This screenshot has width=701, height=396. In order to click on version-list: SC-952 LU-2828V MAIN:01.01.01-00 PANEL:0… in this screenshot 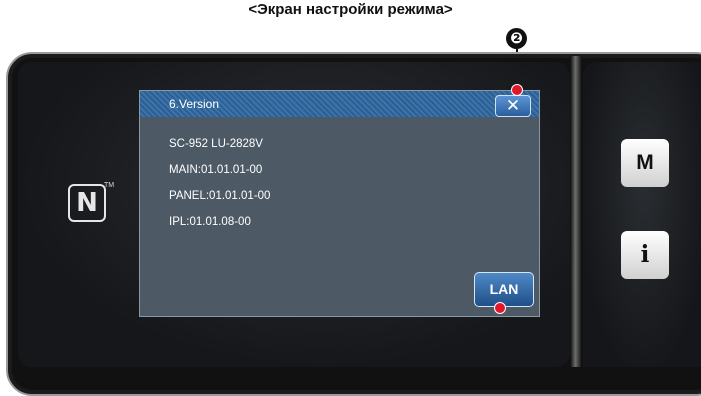, I will do `click(219, 189)`.